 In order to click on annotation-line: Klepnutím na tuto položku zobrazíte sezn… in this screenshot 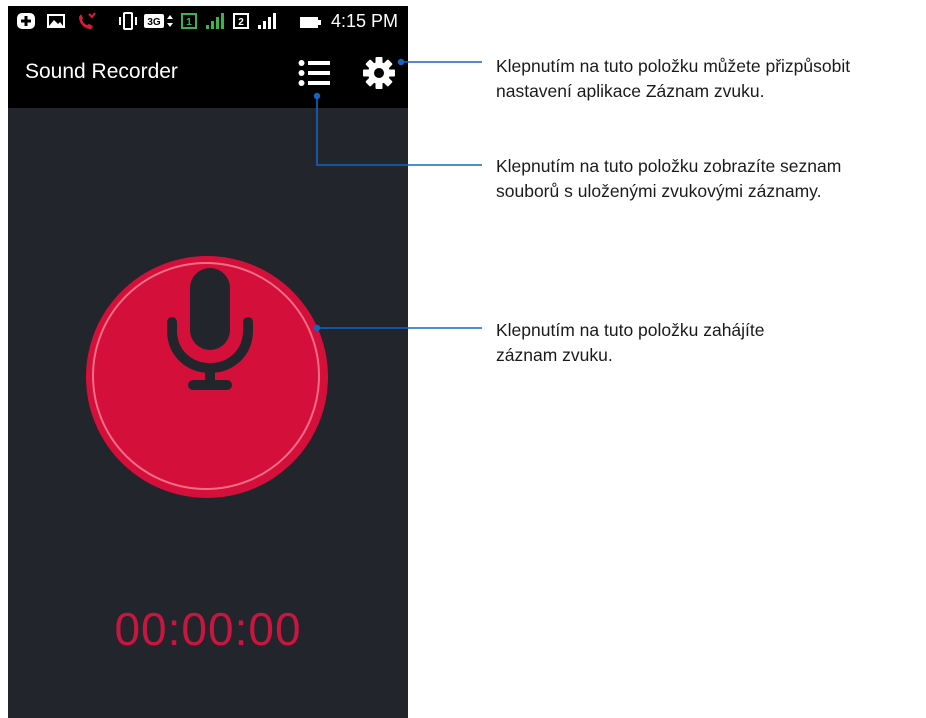, I will do `click(669, 166)`.